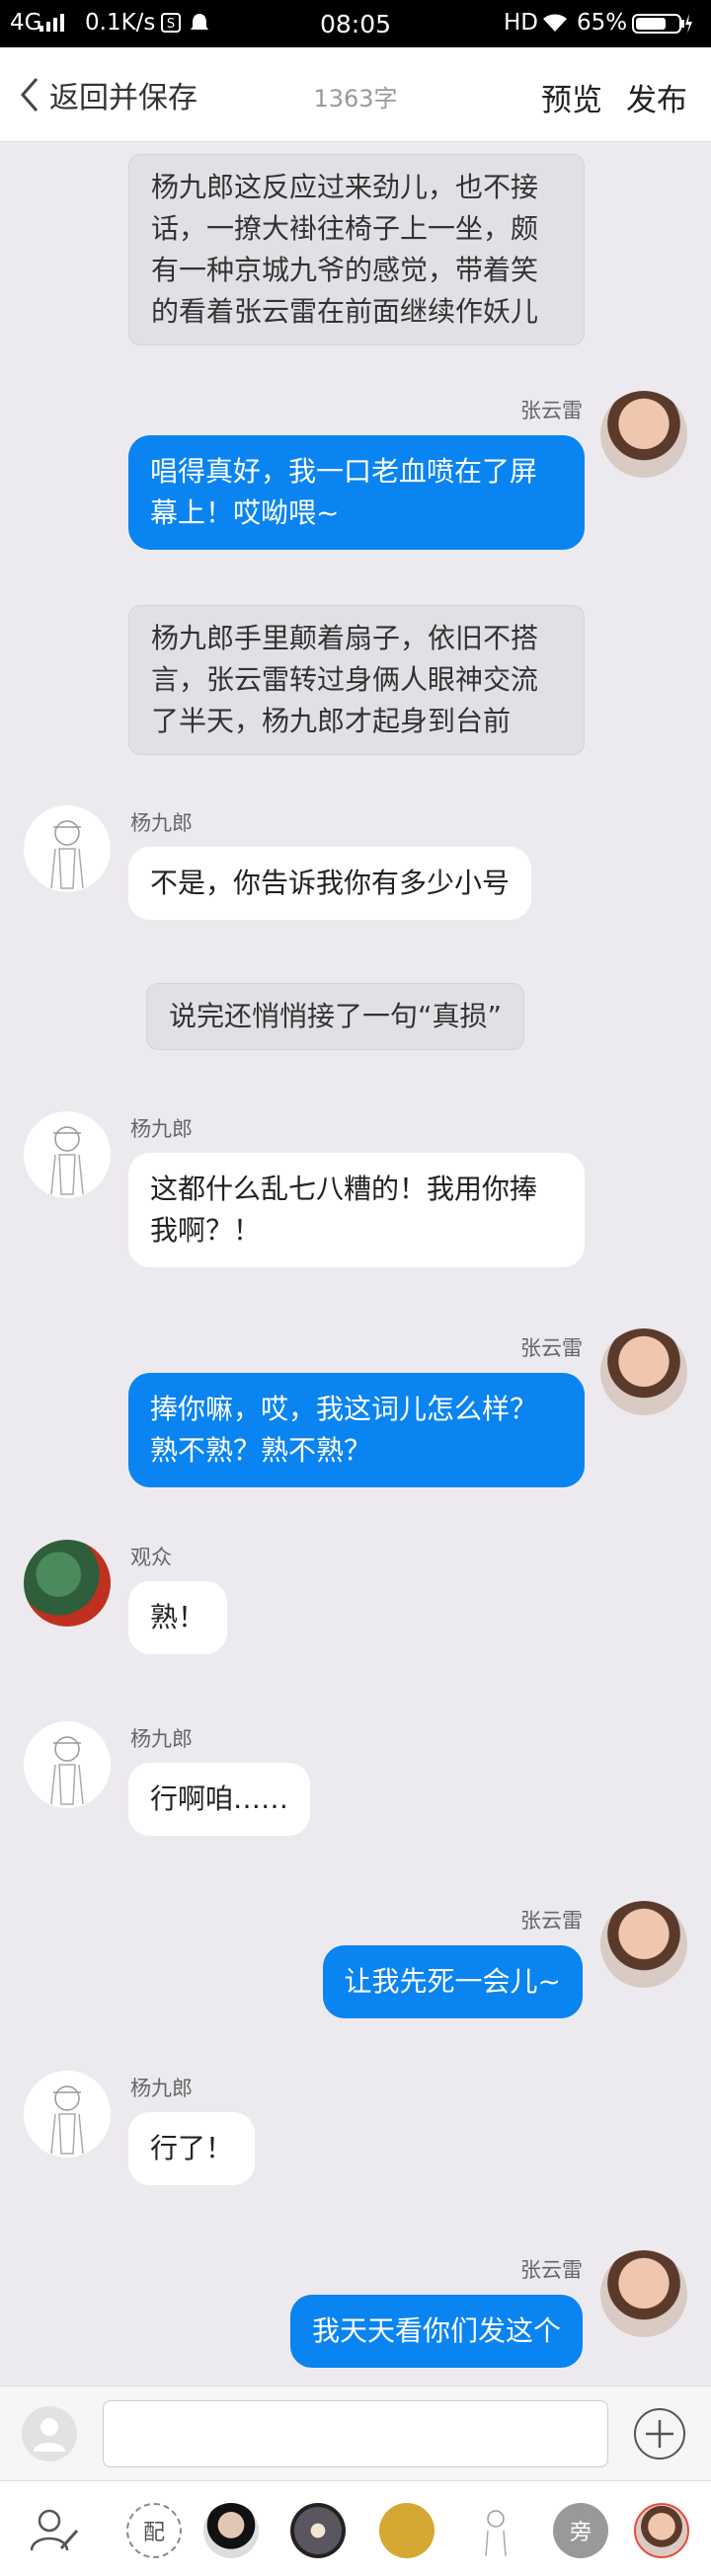 The height and width of the screenshot is (2576, 711). What do you see at coordinates (54, 2530) in the screenshot?
I see `manage-roles-icon` at bounding box center [54, 2530].